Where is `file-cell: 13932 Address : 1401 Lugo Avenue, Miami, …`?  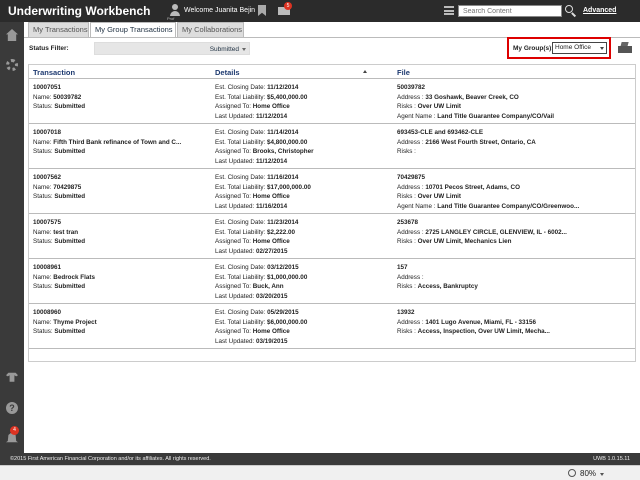 file-cell: 13932 Address : 1401 Lugo Avenue, Miami, … is located at coordinates (488, 327).